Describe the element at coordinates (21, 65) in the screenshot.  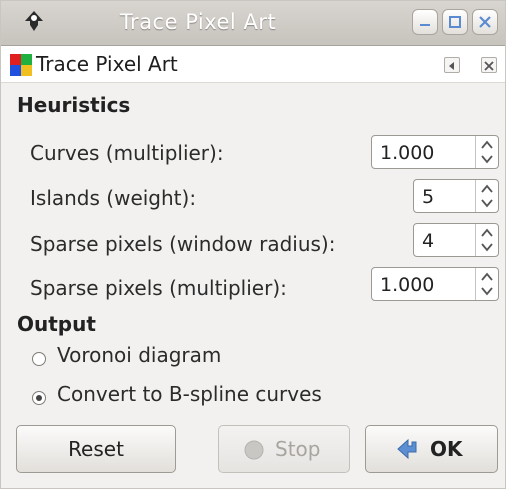
I see `trace-pixel-art-icon` at that location.